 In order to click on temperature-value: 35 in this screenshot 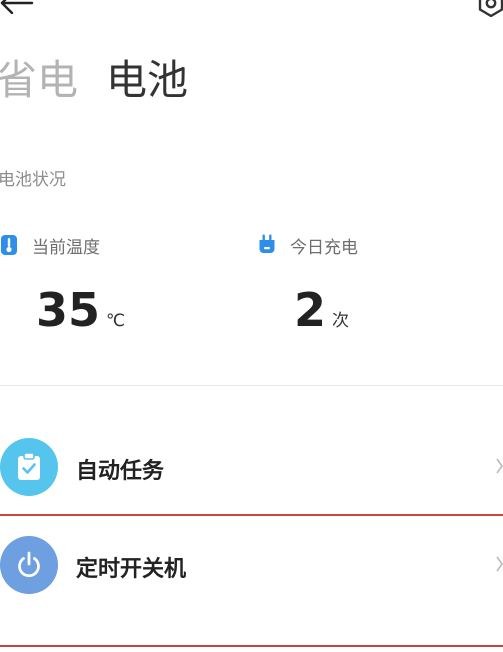, I will do `click(68, 310)`.